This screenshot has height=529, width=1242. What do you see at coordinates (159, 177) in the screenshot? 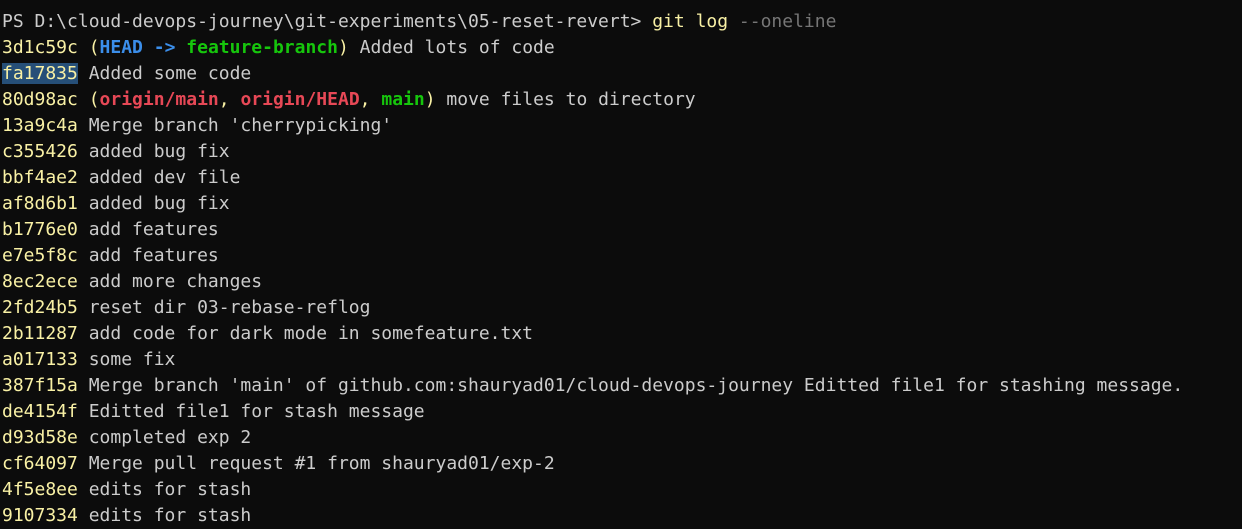
I see `commit-message: added dev file` at bounding box center [159, 177].